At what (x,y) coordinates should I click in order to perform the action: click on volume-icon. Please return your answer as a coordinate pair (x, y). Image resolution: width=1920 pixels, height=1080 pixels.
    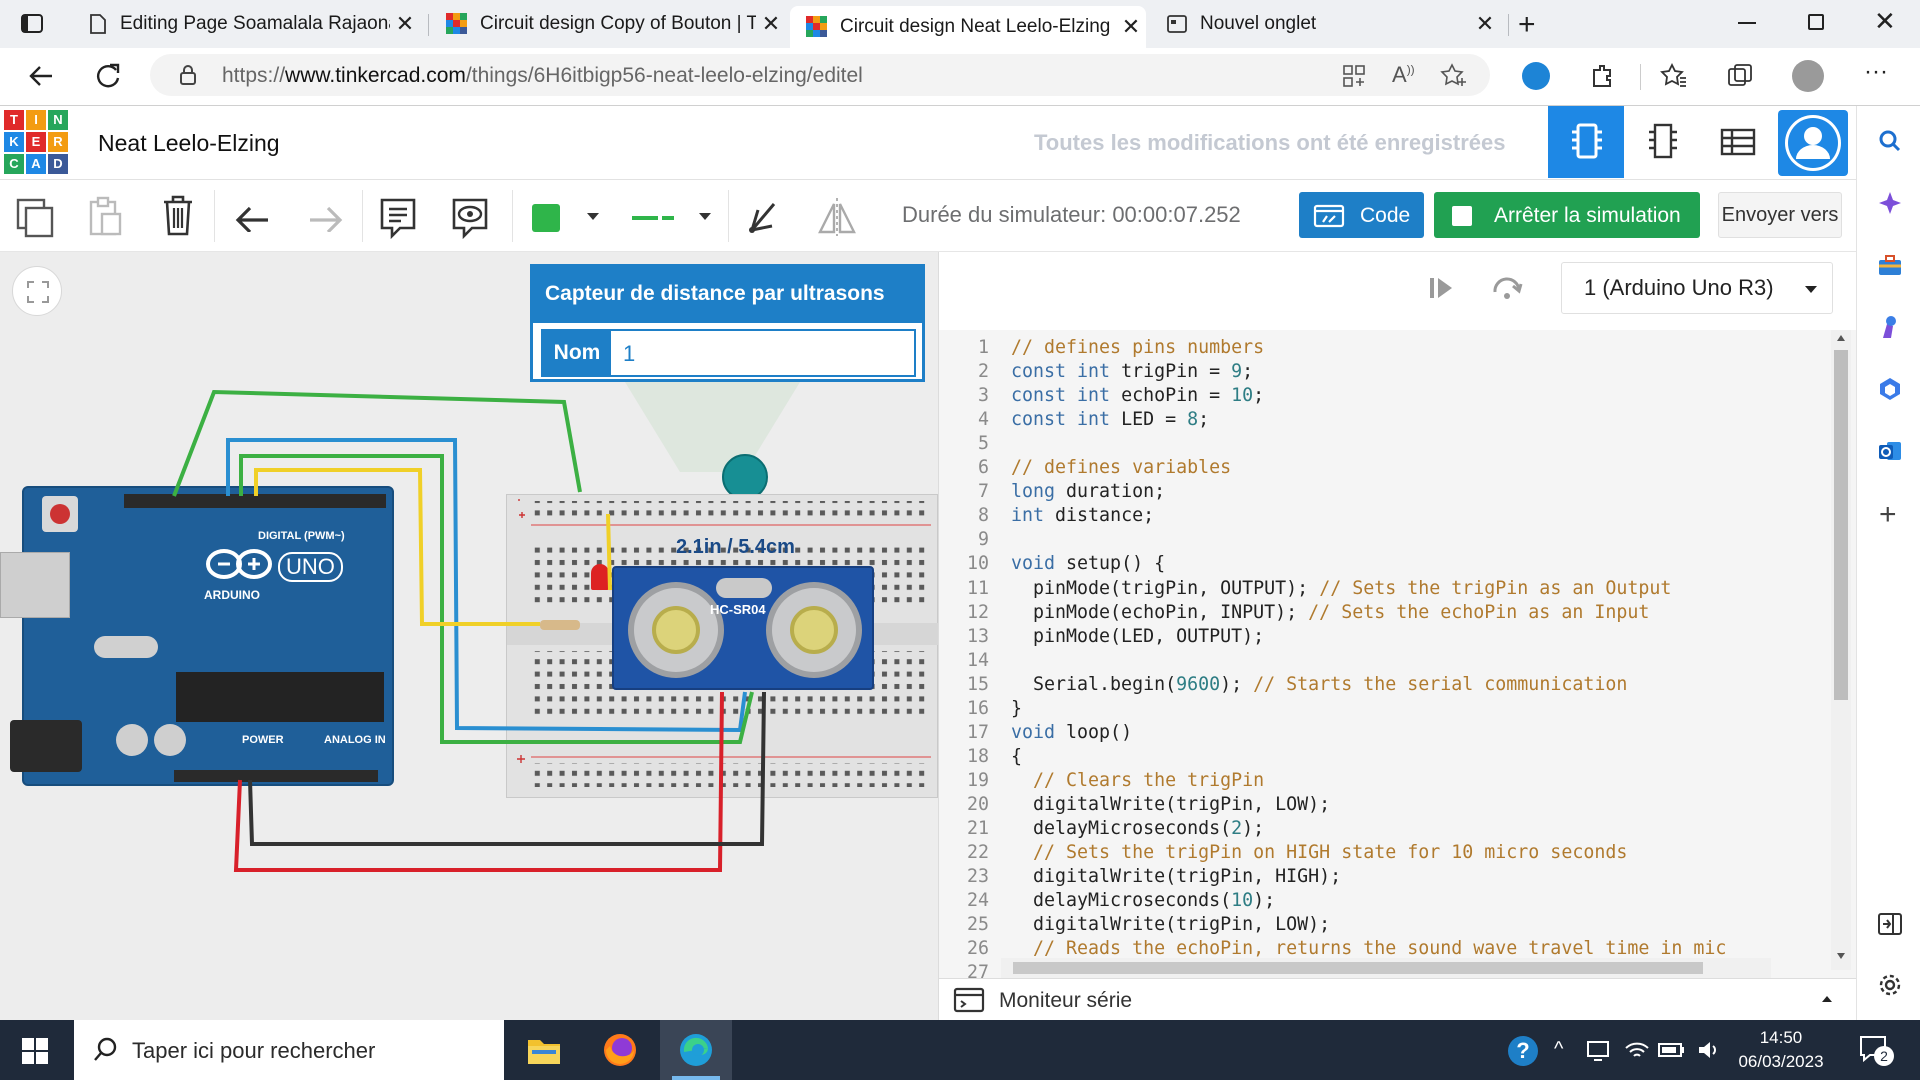
    Looking at the image, I should click on (1708, 1050).